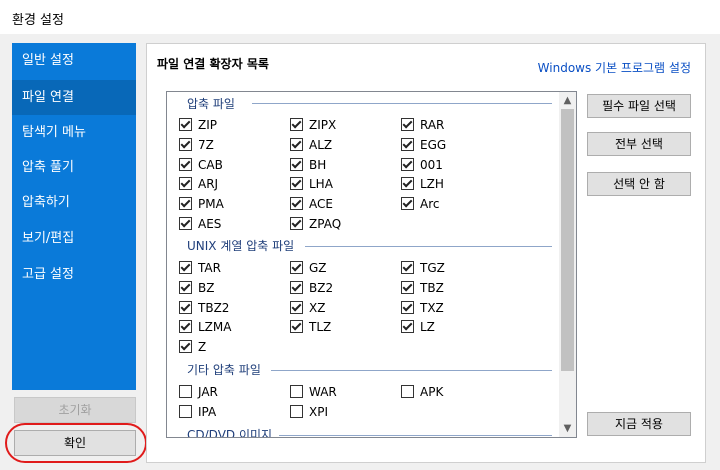 The height and width of the screenshot is (470, 720). I want to click on select-required-button: 필수 파일 선택, so click(639, 106).